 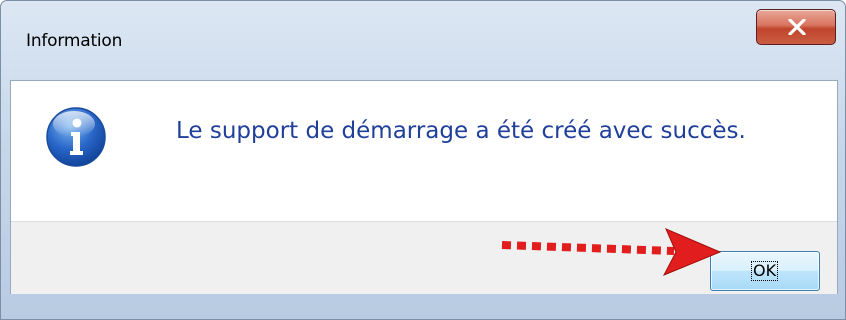 I want to click on ok-button-label: OK, so click(x=765, y=271).